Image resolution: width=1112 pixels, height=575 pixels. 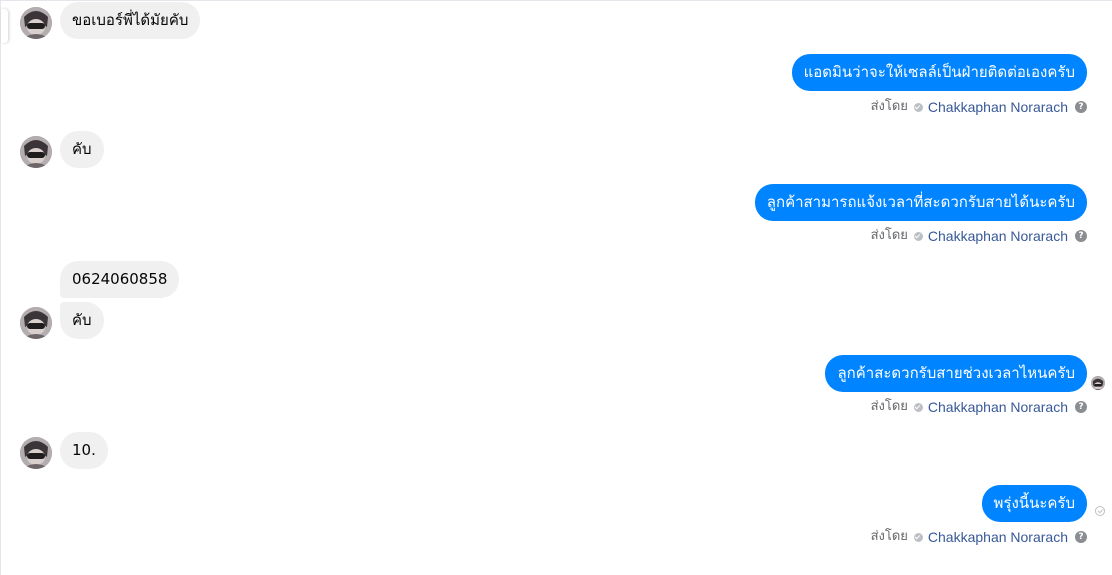 I want to click on outgoing-message: พรุ่งนี้นะครับ, so click(x=1034, y=503).